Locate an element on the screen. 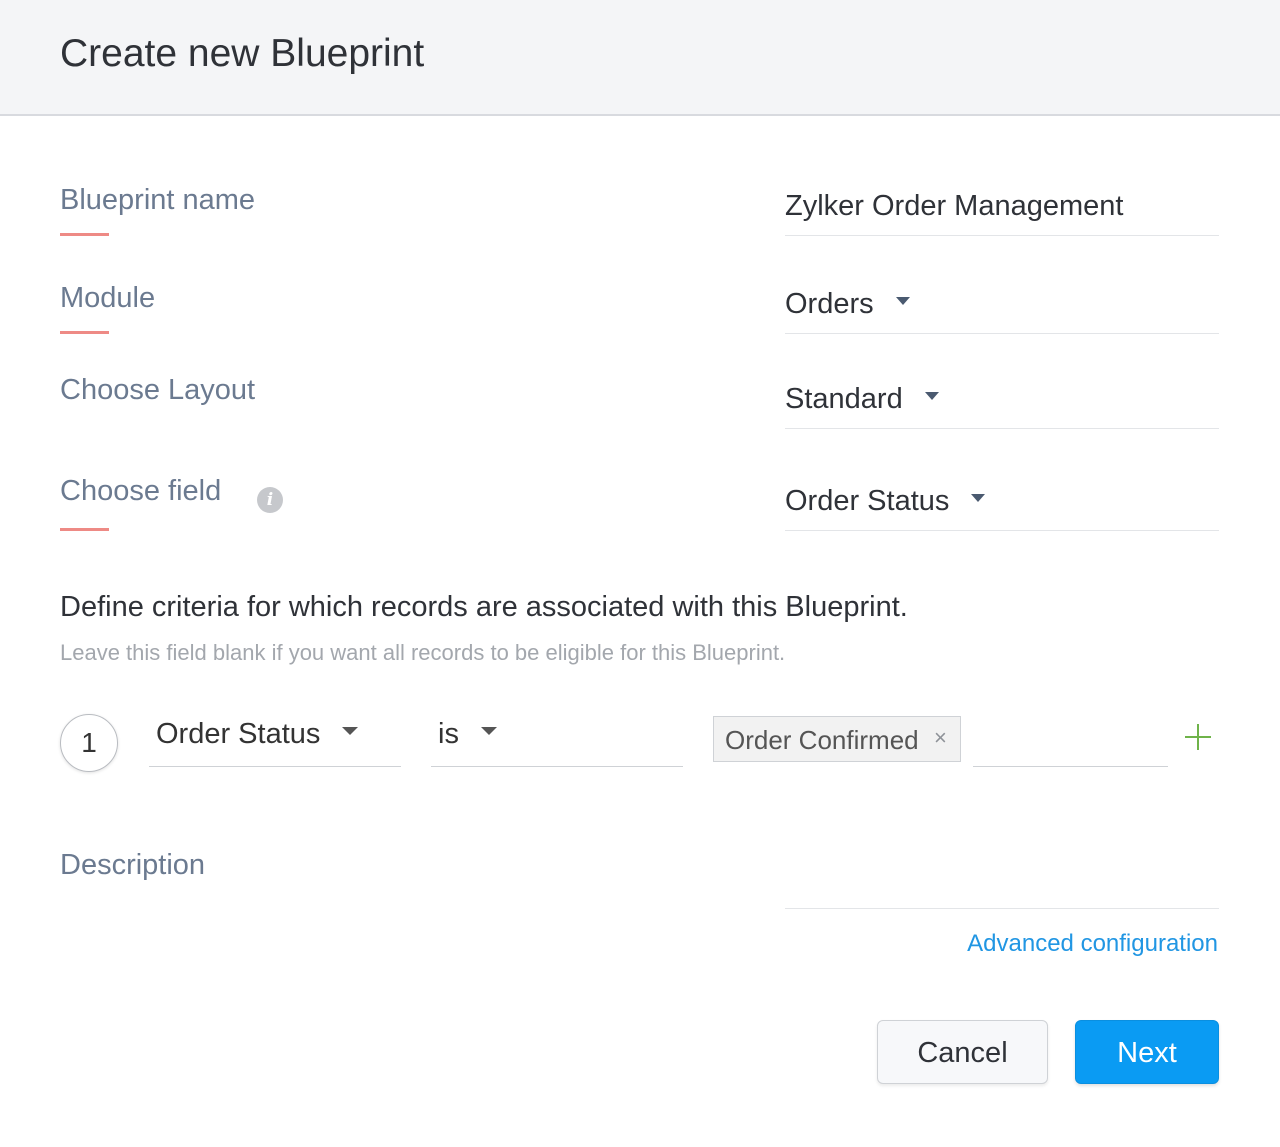  criteria-value-input is located at coordinates (1070, 739).